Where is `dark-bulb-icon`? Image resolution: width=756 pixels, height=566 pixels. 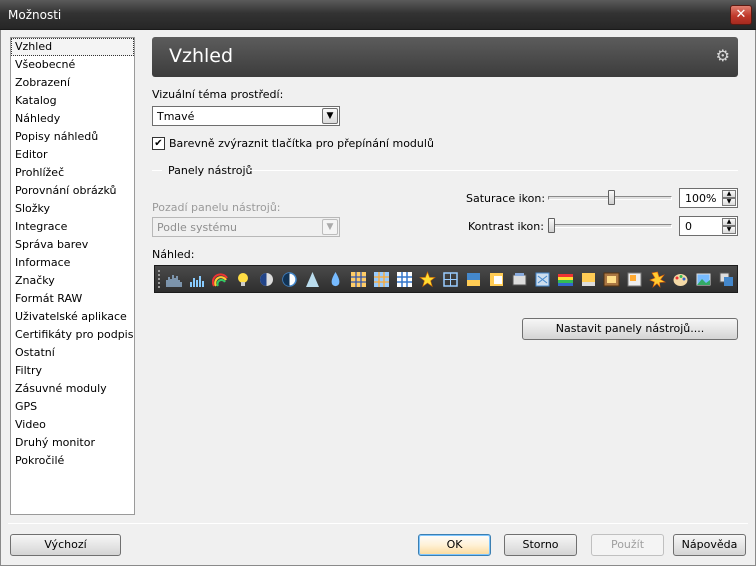 dark-bulb-icon is located at coordinates (266, 279).